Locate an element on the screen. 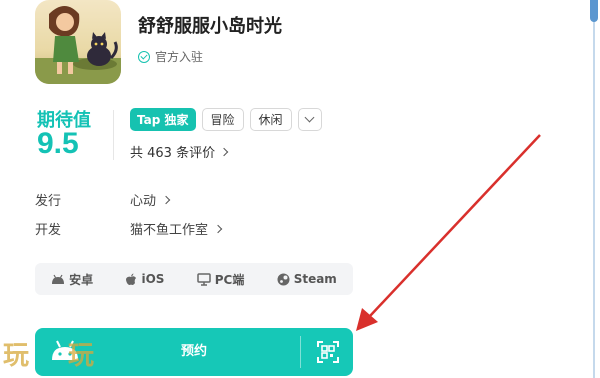  qr-code-icon is located at coordinates (328, 352).